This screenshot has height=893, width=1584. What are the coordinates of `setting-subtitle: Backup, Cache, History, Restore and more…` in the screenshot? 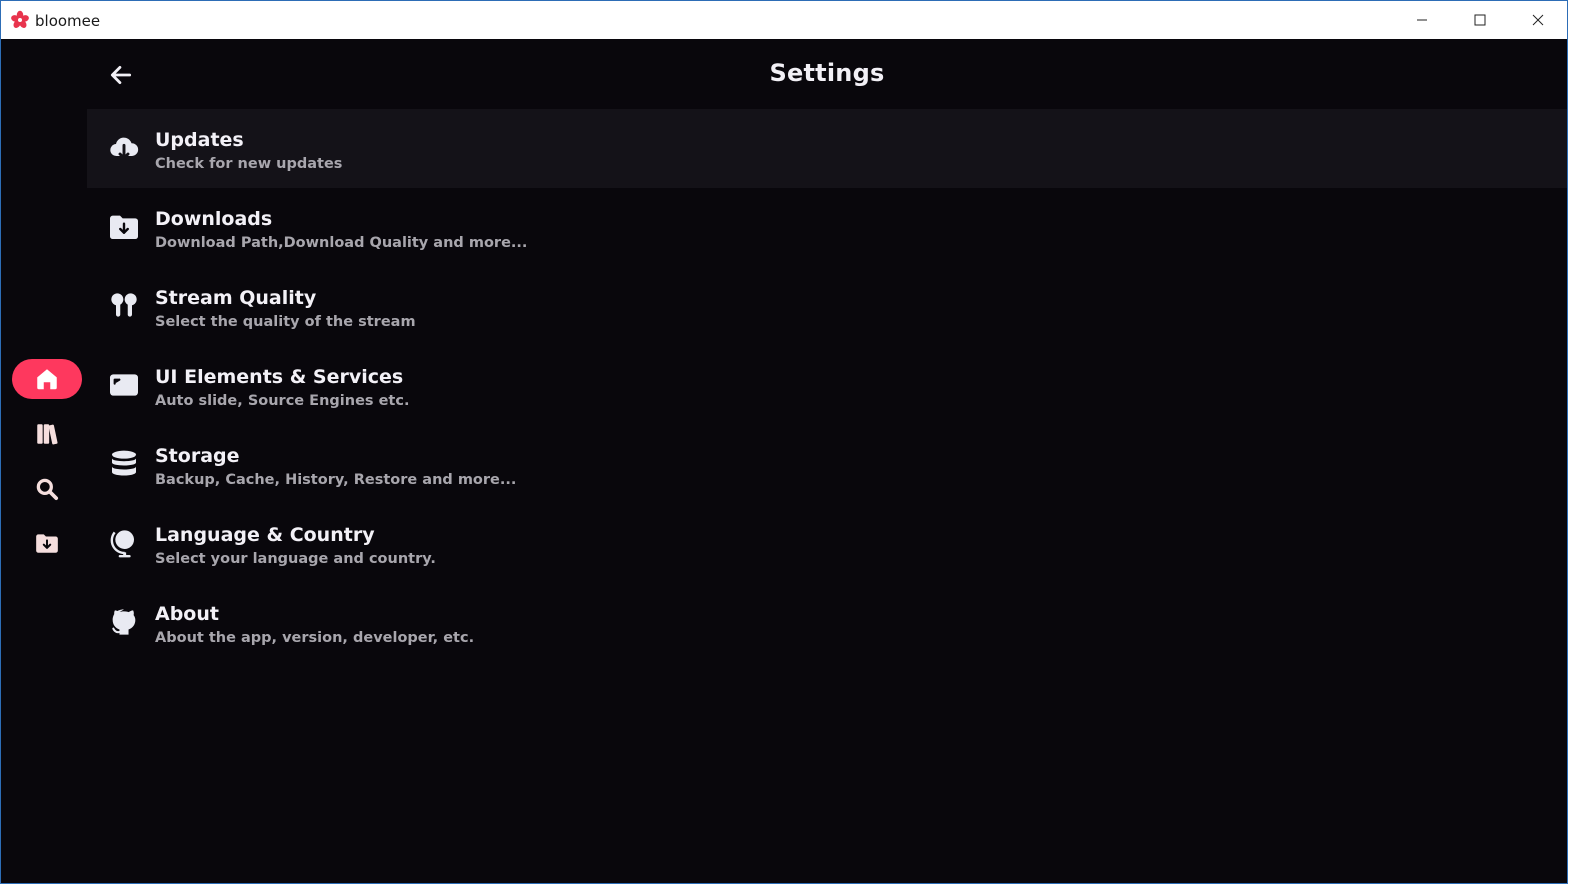 It's located at (336, 480).